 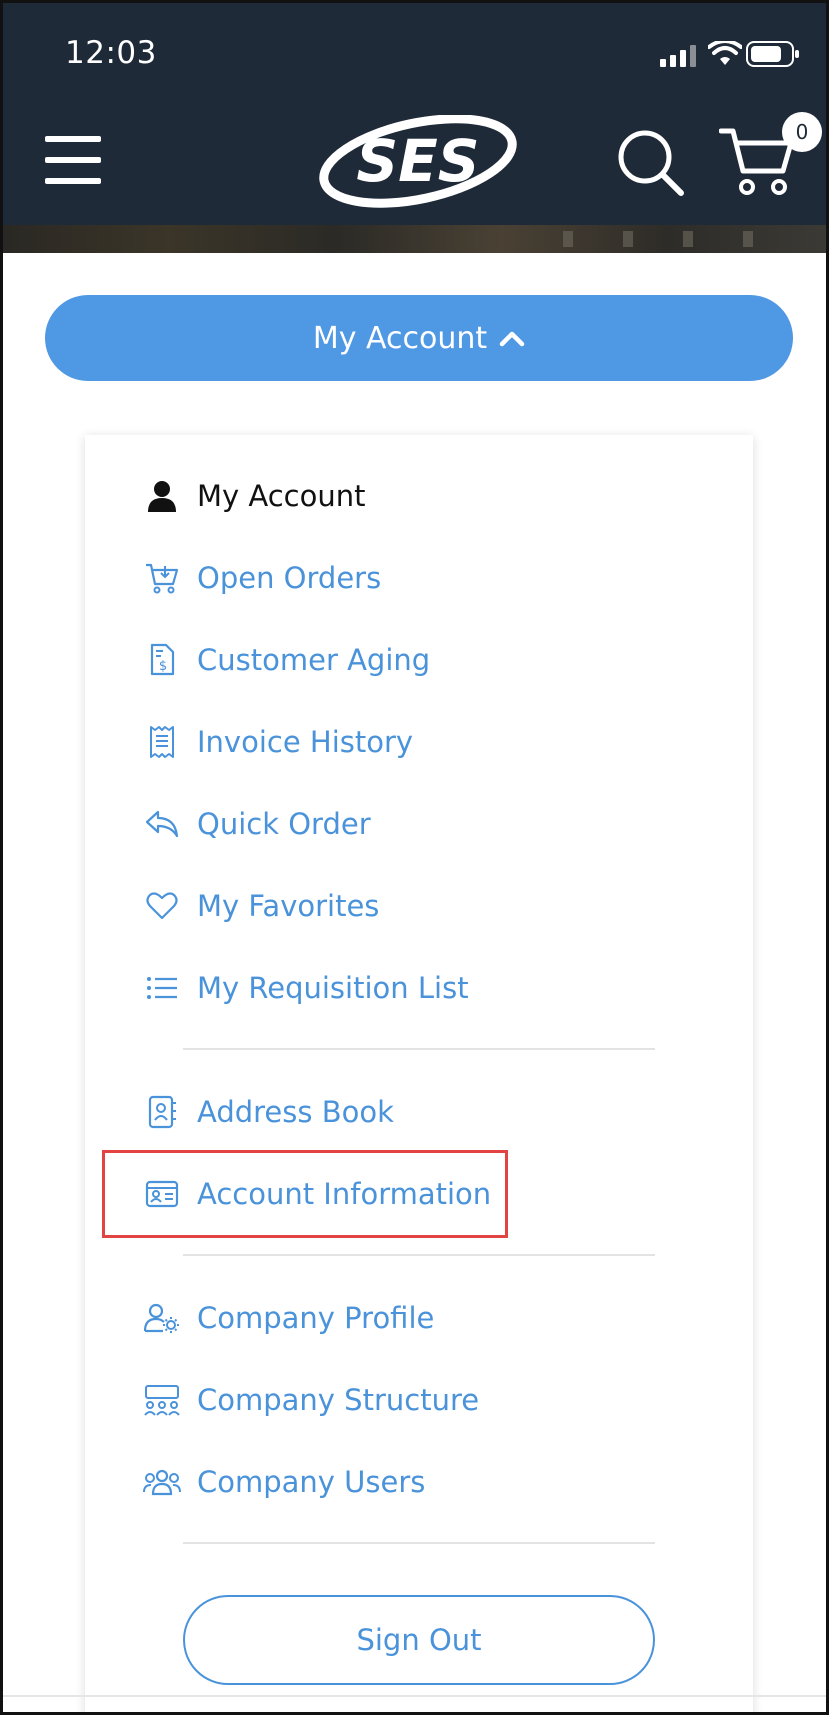 What do you see at coordinates (162, 1112) in the screenshot?
I see `contact-book-icon` at bounding box center [162, 1112].